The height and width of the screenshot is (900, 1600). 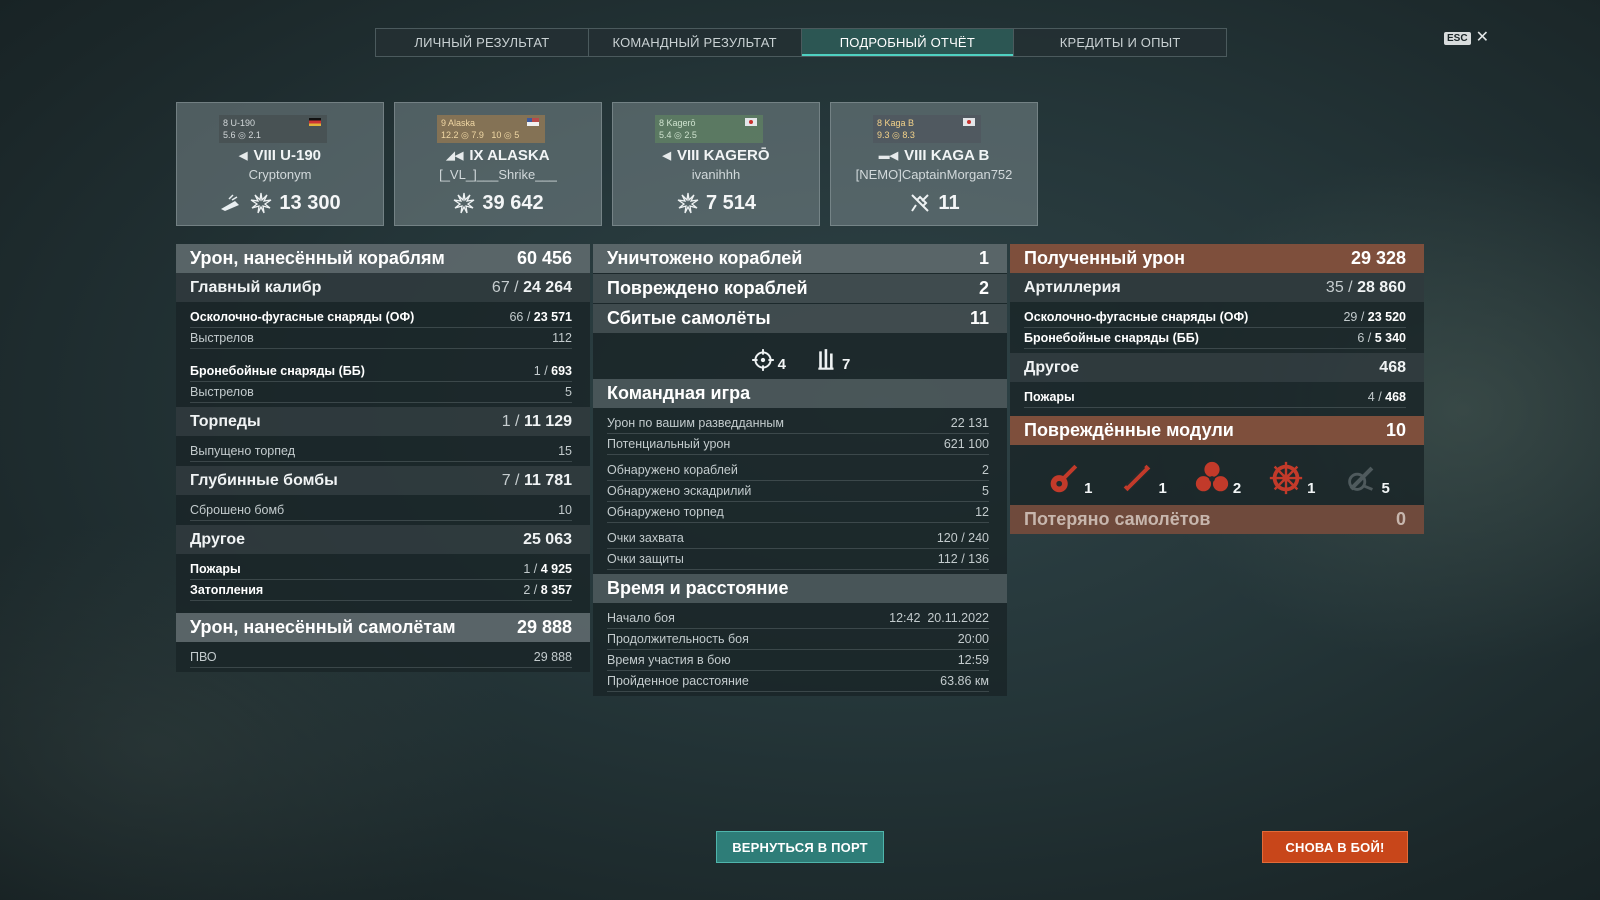 I want to click on return-to-port-button: ВЕРНУТЬСЯ В ПОРТ, so click(x=800, y=847).